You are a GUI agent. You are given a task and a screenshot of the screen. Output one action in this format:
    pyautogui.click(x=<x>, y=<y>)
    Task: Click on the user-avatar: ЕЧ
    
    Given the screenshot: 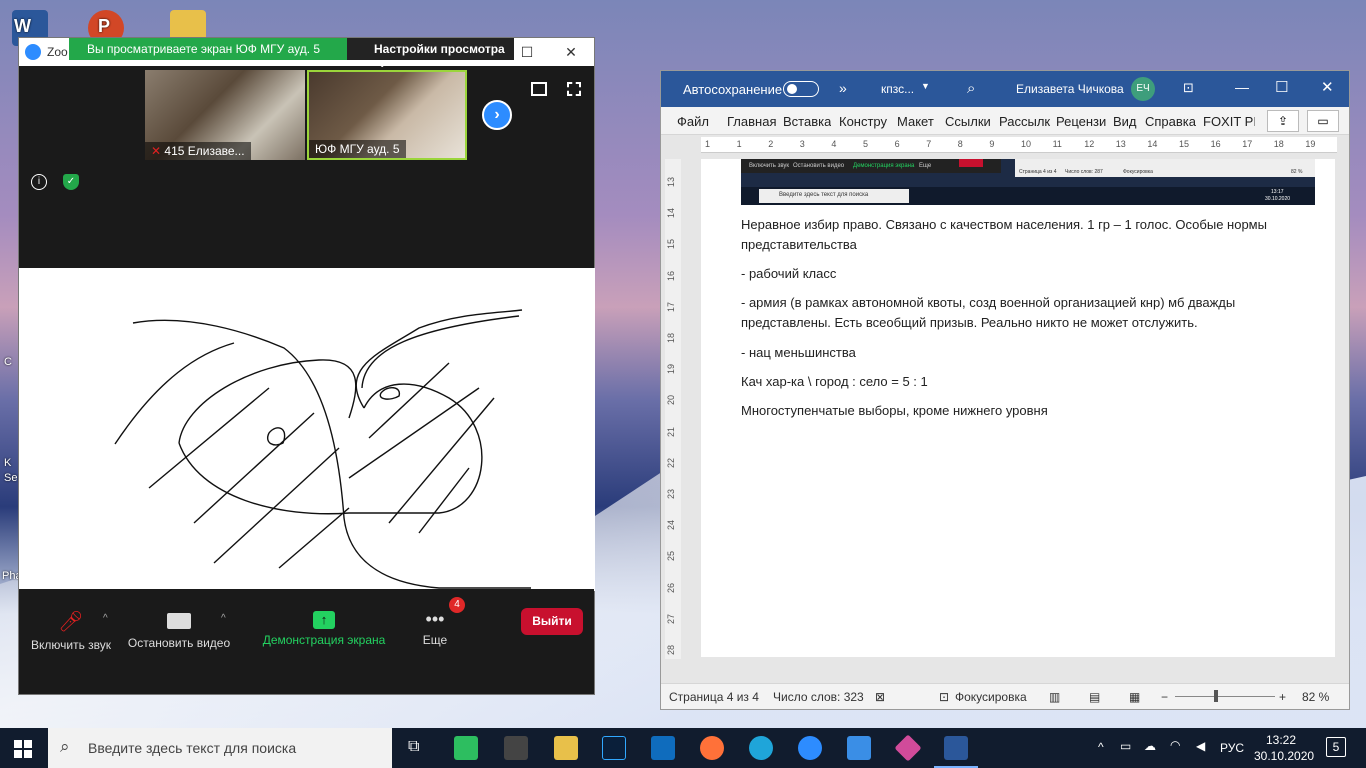 What is the action you would take?
    pyautogui.click(x=1143, y=89)
    